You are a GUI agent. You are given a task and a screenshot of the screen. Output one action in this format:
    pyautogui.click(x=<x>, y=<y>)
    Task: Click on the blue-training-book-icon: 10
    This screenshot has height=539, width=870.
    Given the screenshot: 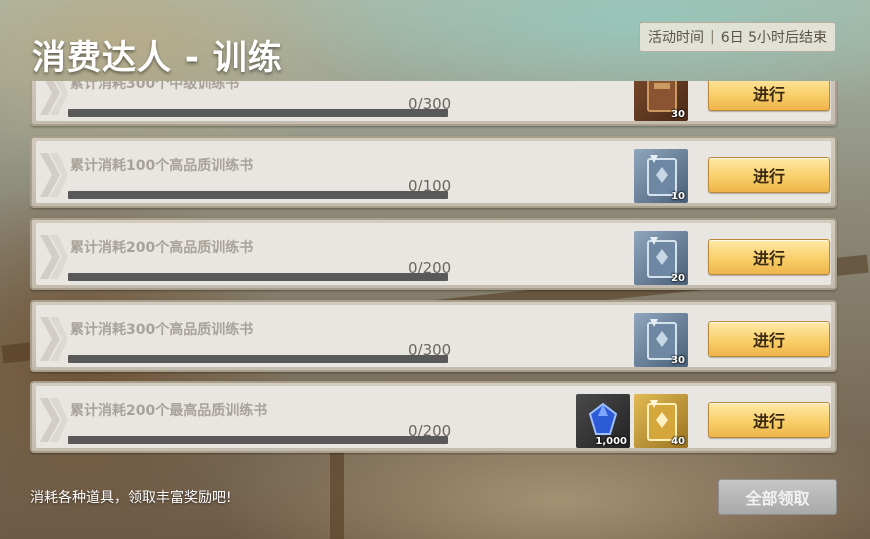 What is the action you would take?
    pyautogui.click(x=661, y=176)
    